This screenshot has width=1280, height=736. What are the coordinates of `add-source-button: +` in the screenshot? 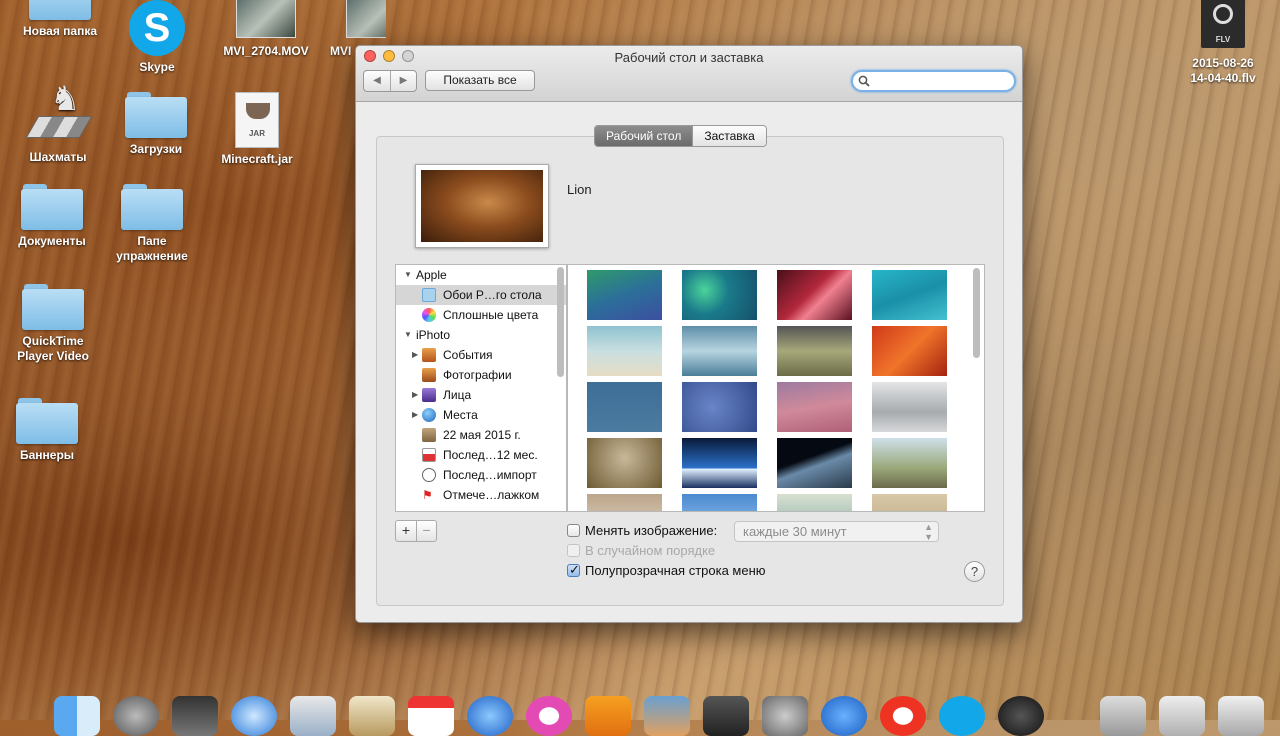 It's located at (406, 531).